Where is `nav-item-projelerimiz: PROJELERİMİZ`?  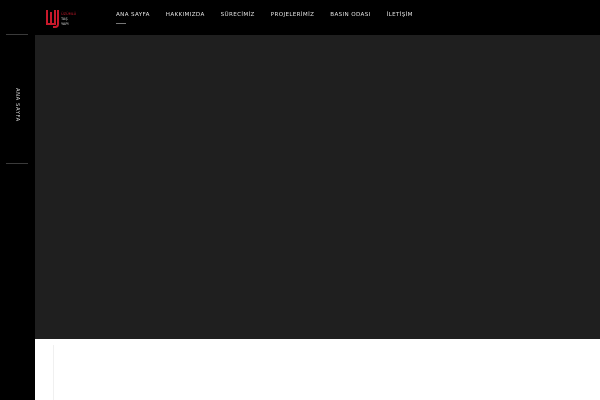
nav-item-projelerimiz: PROJELERİMİZ is located at coordinates (293, 9).